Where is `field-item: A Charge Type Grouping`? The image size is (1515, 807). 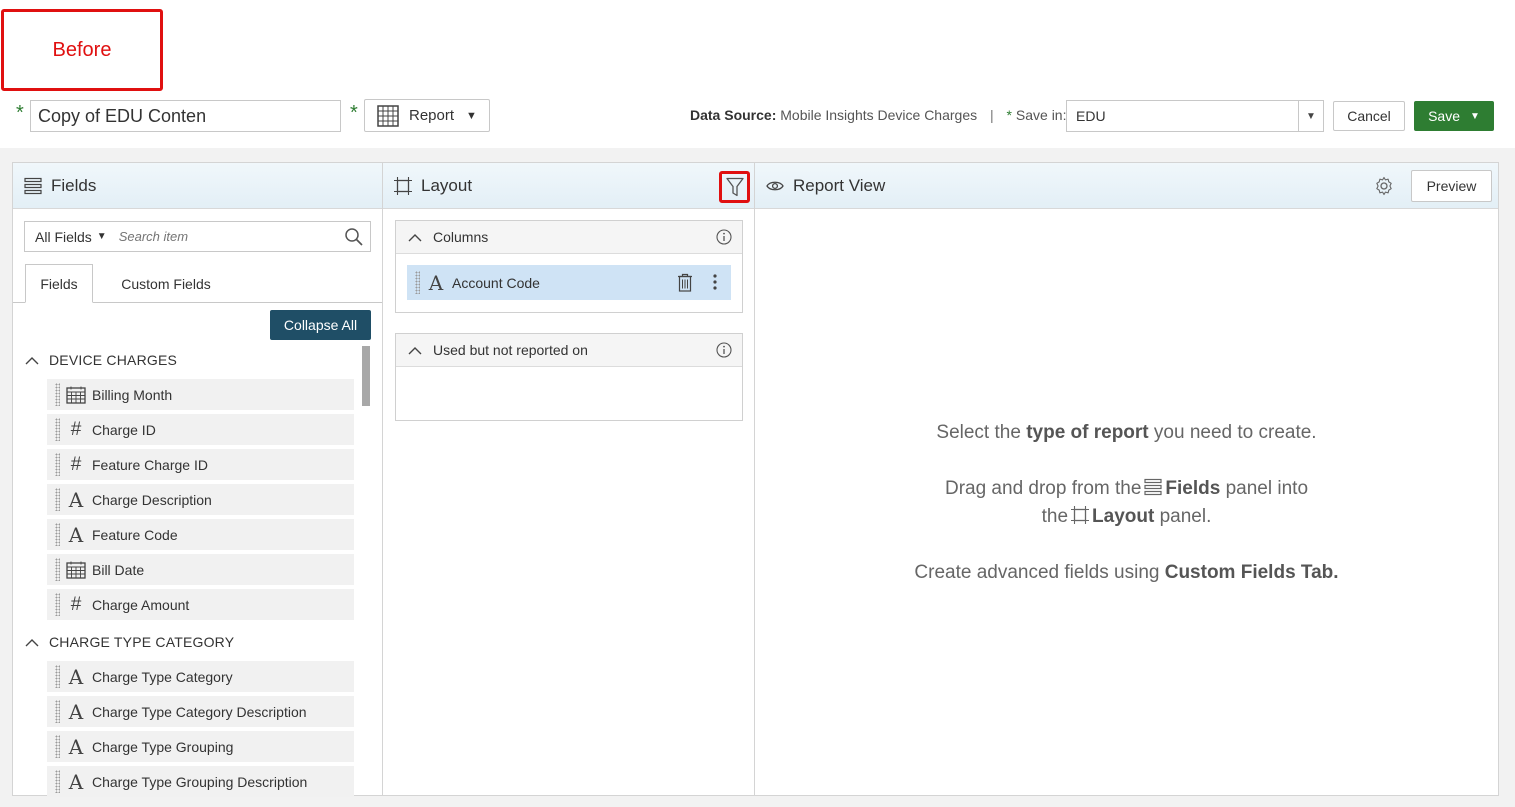 field-item: A Charge Type Grouping is located at coordinates (200, 746).